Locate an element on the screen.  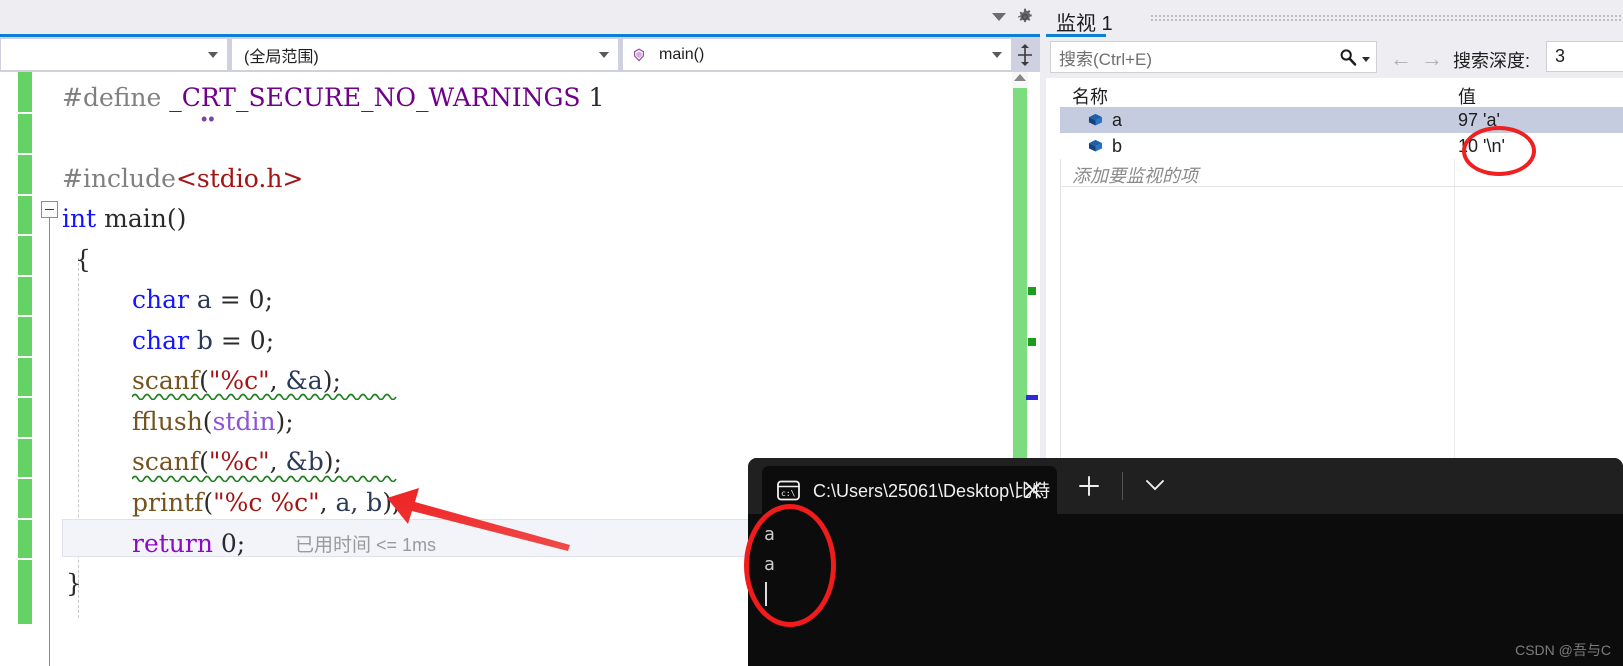
scope-dropdown: (全局范围) is located at coordinates (425, 54).